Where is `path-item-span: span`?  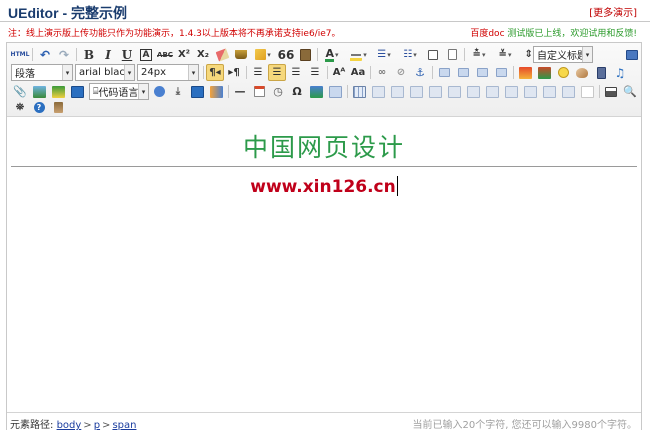
path-item-span: span is located at coordinates (124, 425).